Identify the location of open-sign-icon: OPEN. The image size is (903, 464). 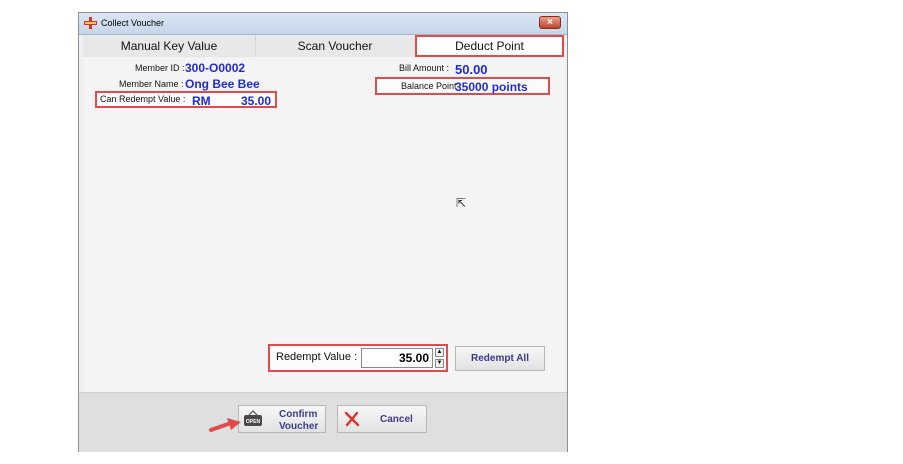
(253, 418).